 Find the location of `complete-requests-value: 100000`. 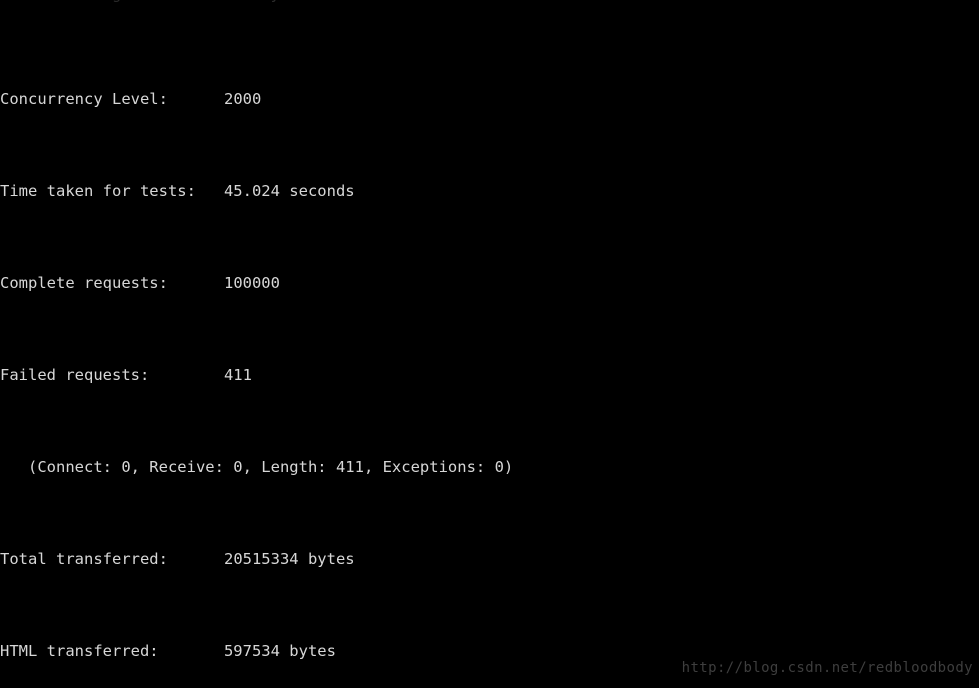

complete-requests-value: 100000 is located at coordinates (251, 283).